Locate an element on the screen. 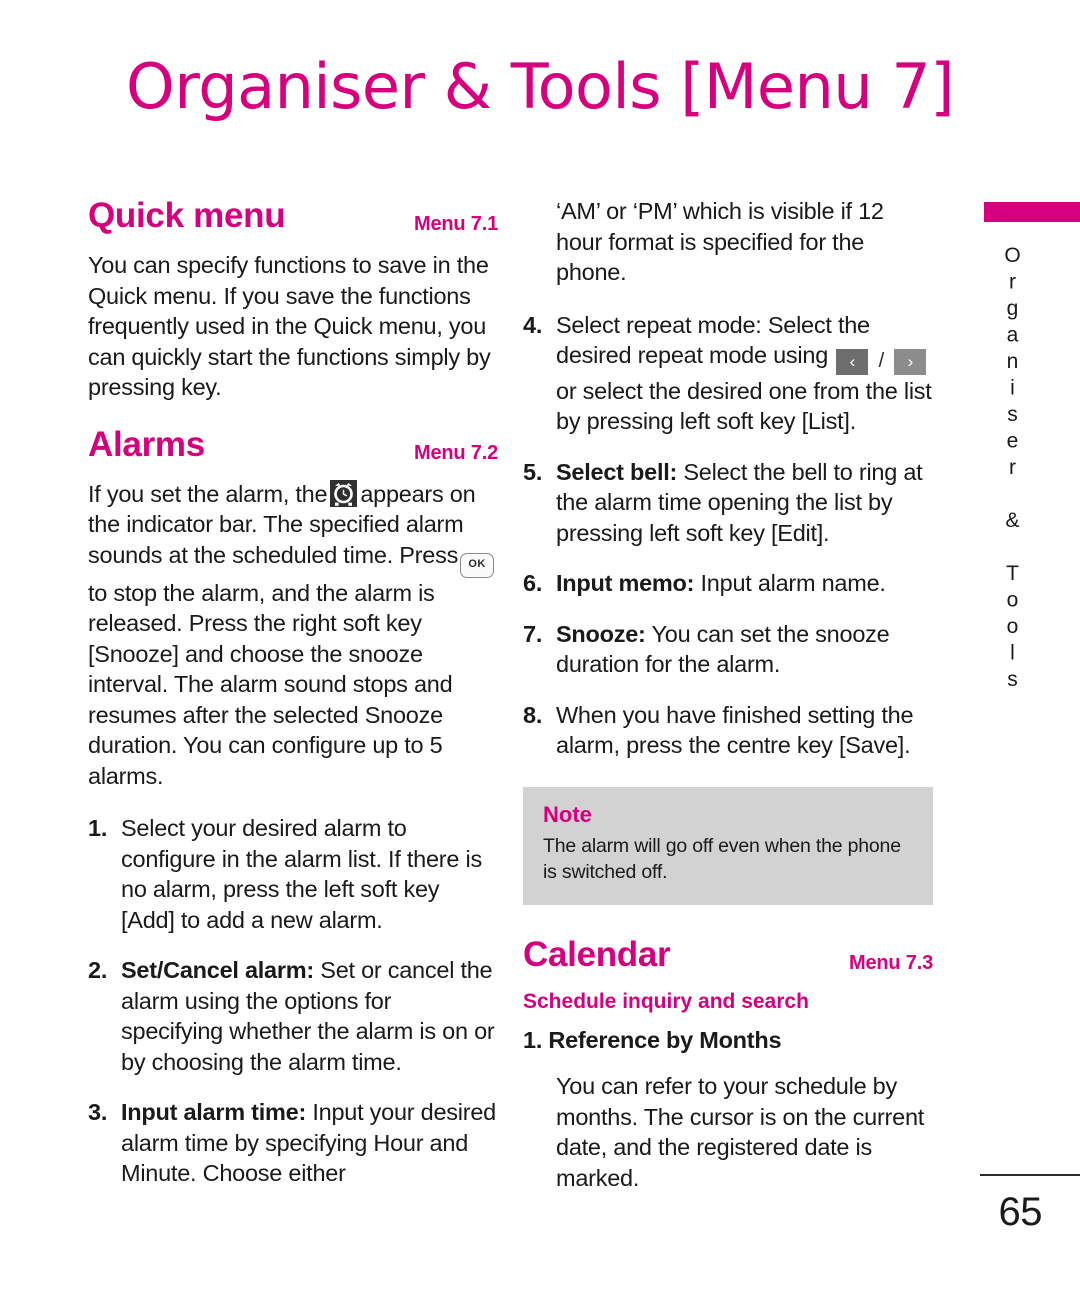 Image resolution: width=1080 pixels, height=1295 pixels. page-title: Organiser & Tools [Menu 7] is located at coordinates (540, 86).